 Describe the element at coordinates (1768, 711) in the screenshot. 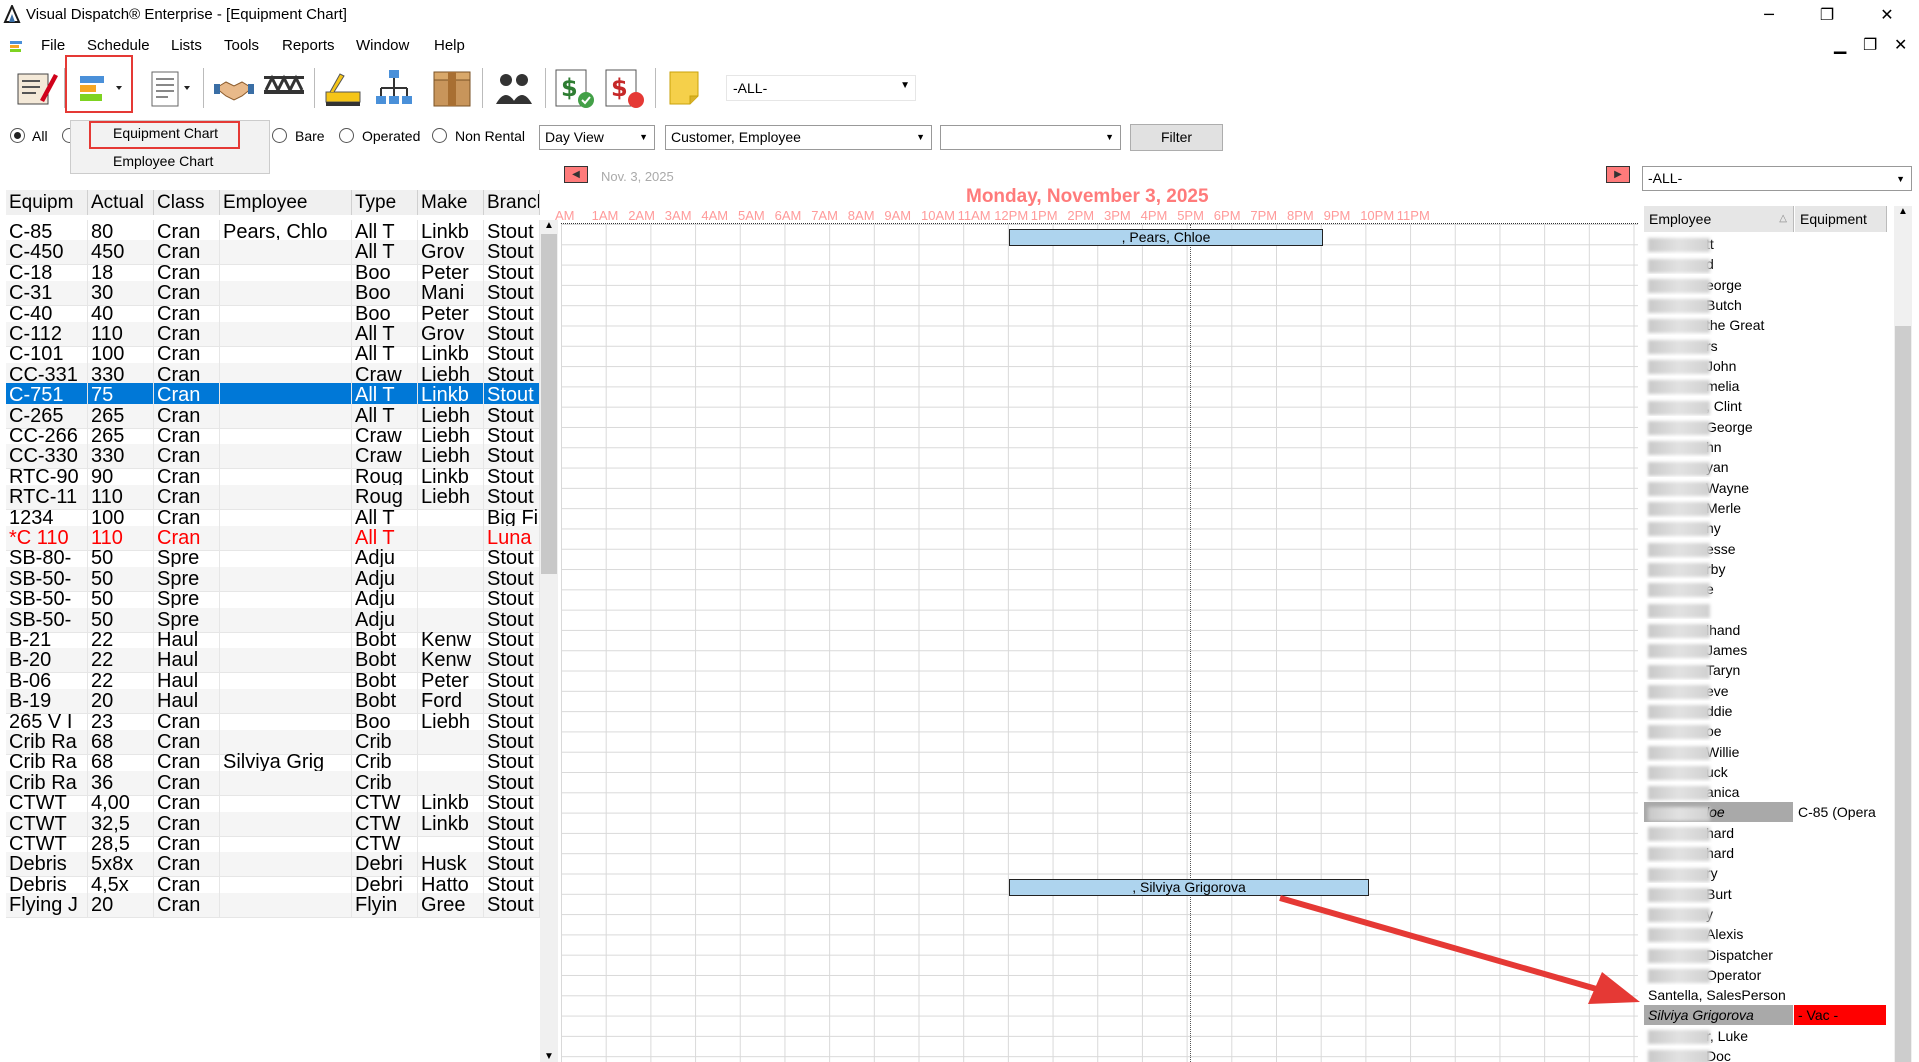

I see `list-item: ddie` at that location.